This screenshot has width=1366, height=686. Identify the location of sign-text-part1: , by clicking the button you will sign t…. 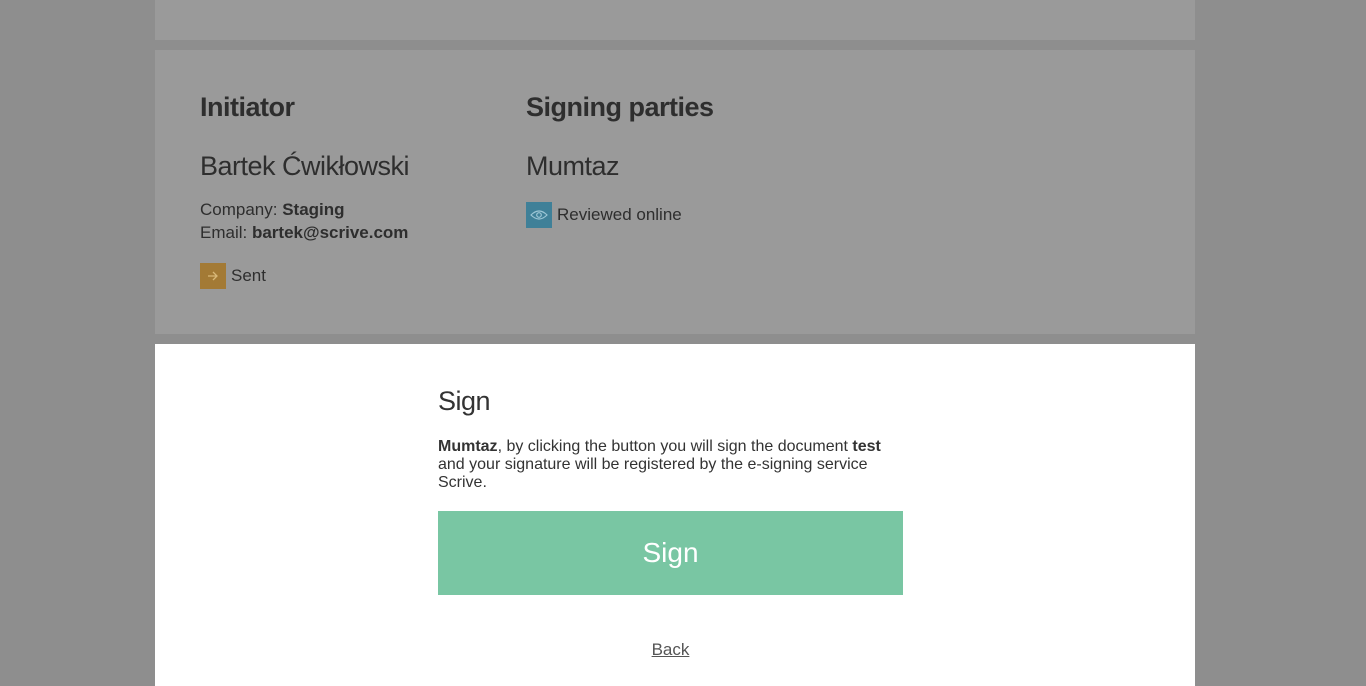
(675, 446).